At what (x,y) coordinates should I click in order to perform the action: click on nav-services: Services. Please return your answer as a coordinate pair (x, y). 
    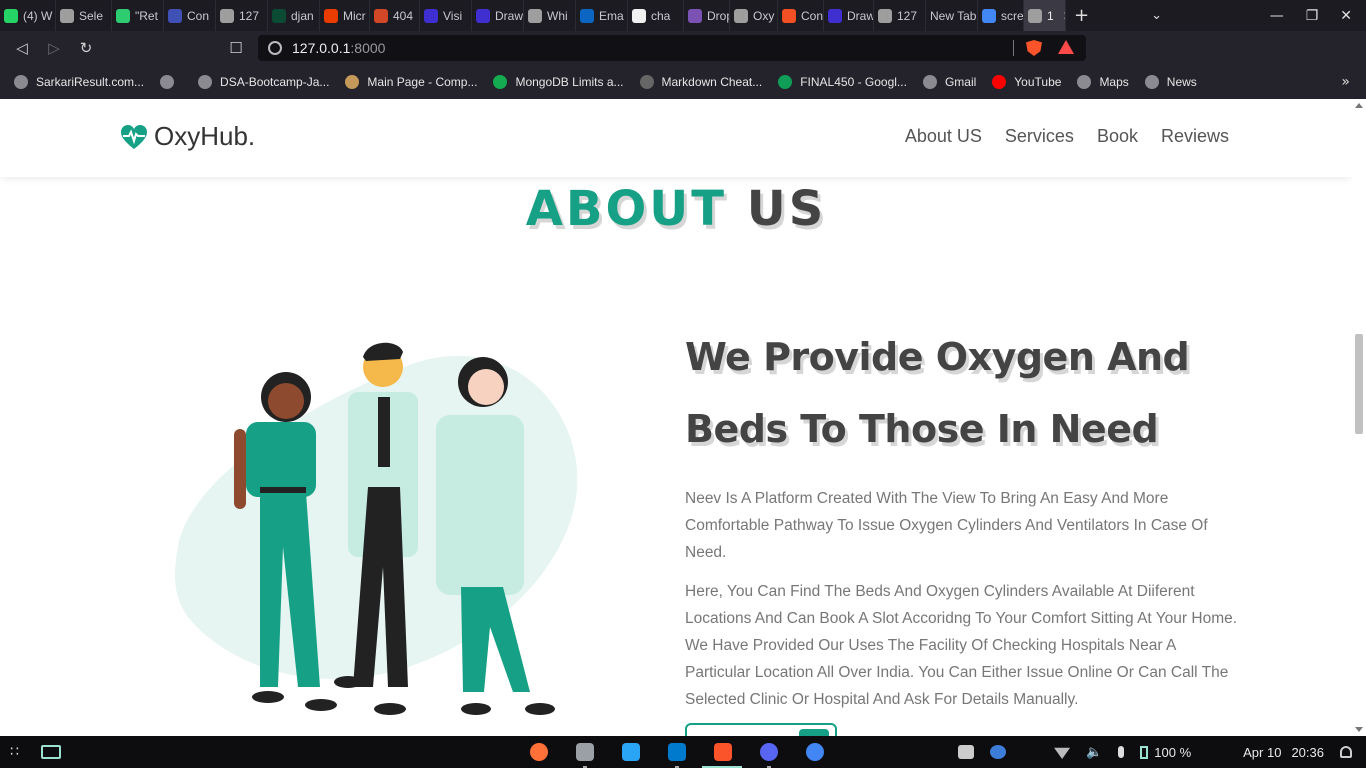
    Looking at the image, I should click on (1039, 136).